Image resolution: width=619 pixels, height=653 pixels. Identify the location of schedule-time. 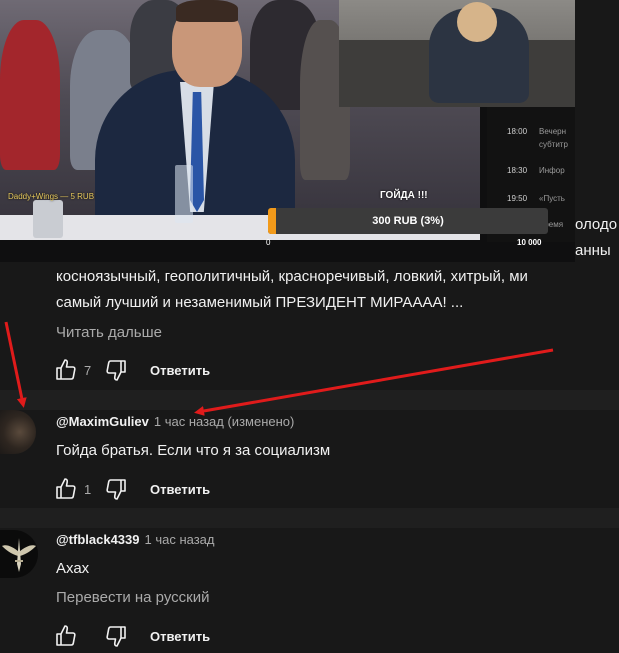
(517, 144).